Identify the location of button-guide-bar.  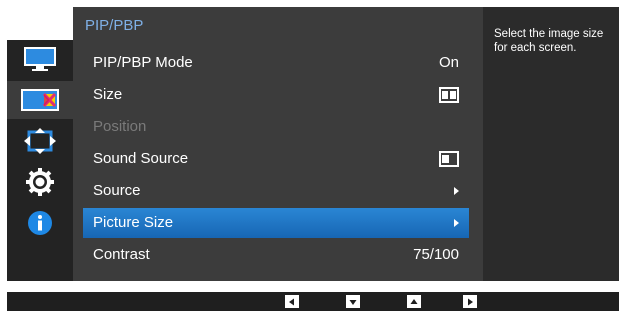
(313, 301).